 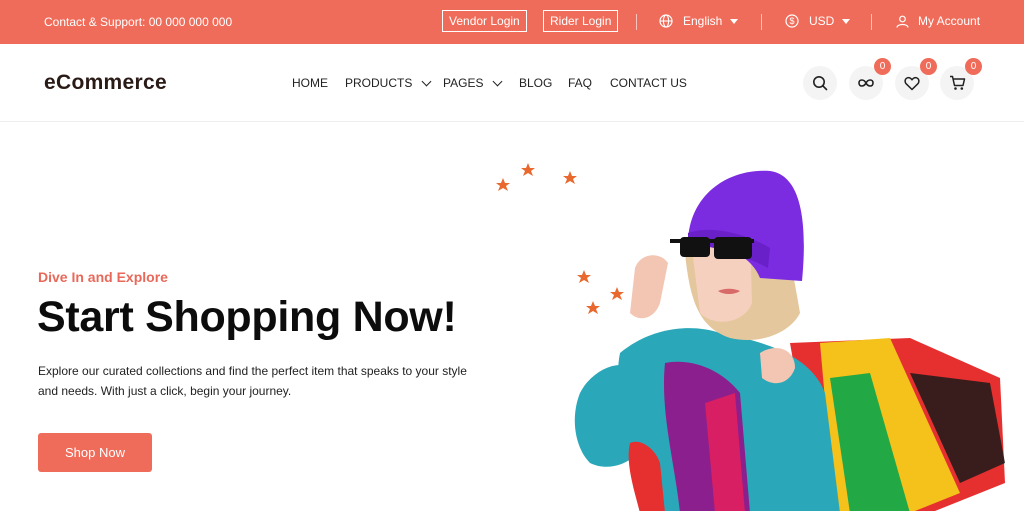 What do you see at coordinates (912, 83) in the screenshot?
I see `heart-icon` at bounding box center [912, 83].